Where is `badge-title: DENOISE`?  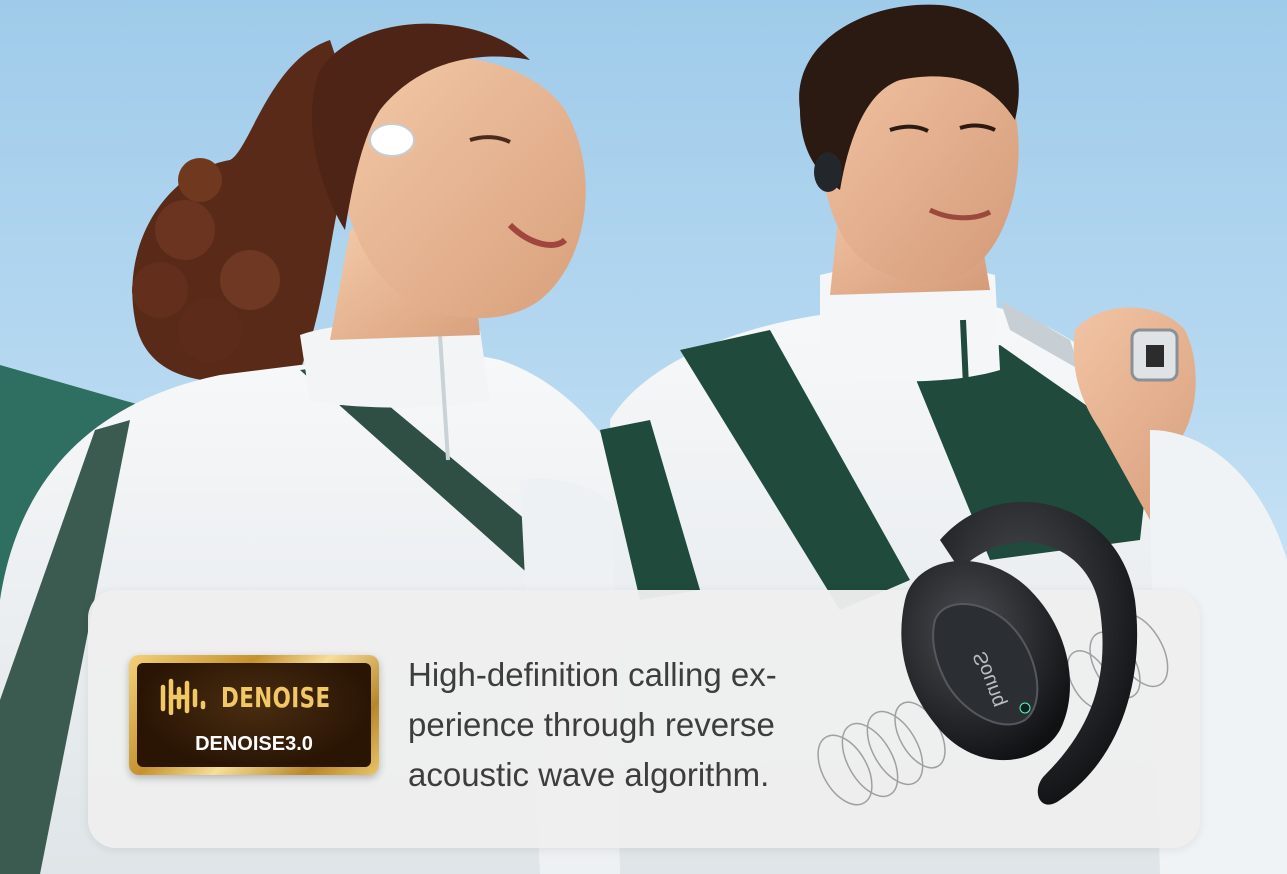
badge-title: DENOISE is located at coordinates (276, 697).